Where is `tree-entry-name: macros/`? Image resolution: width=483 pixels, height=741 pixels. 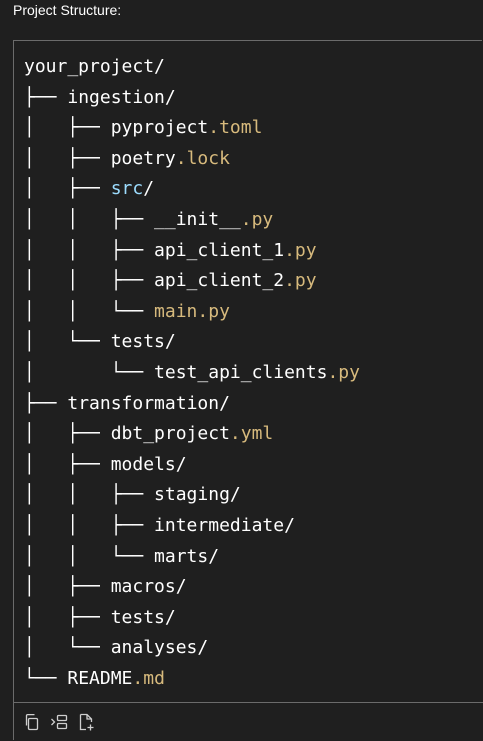 tree-entry-name: macros/ is located at coordinates (148, 587).